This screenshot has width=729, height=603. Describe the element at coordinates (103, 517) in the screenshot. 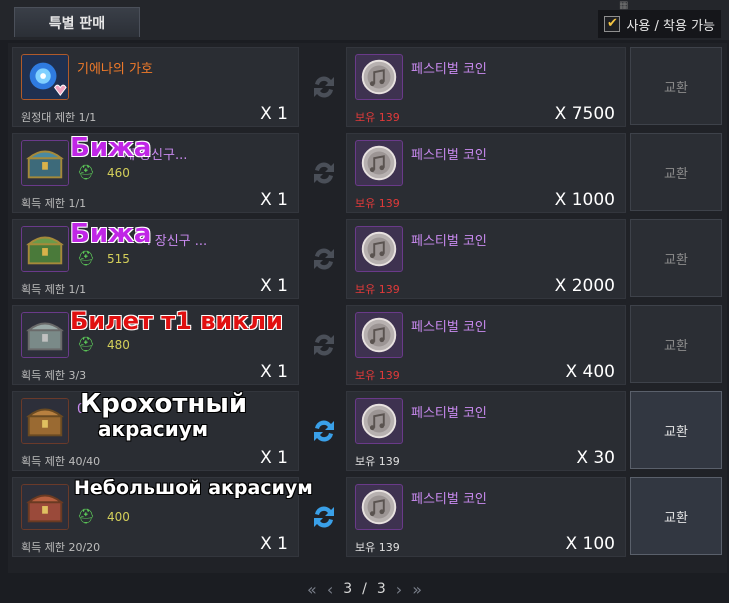

I see `item-level: ⛑ 400` at that location.